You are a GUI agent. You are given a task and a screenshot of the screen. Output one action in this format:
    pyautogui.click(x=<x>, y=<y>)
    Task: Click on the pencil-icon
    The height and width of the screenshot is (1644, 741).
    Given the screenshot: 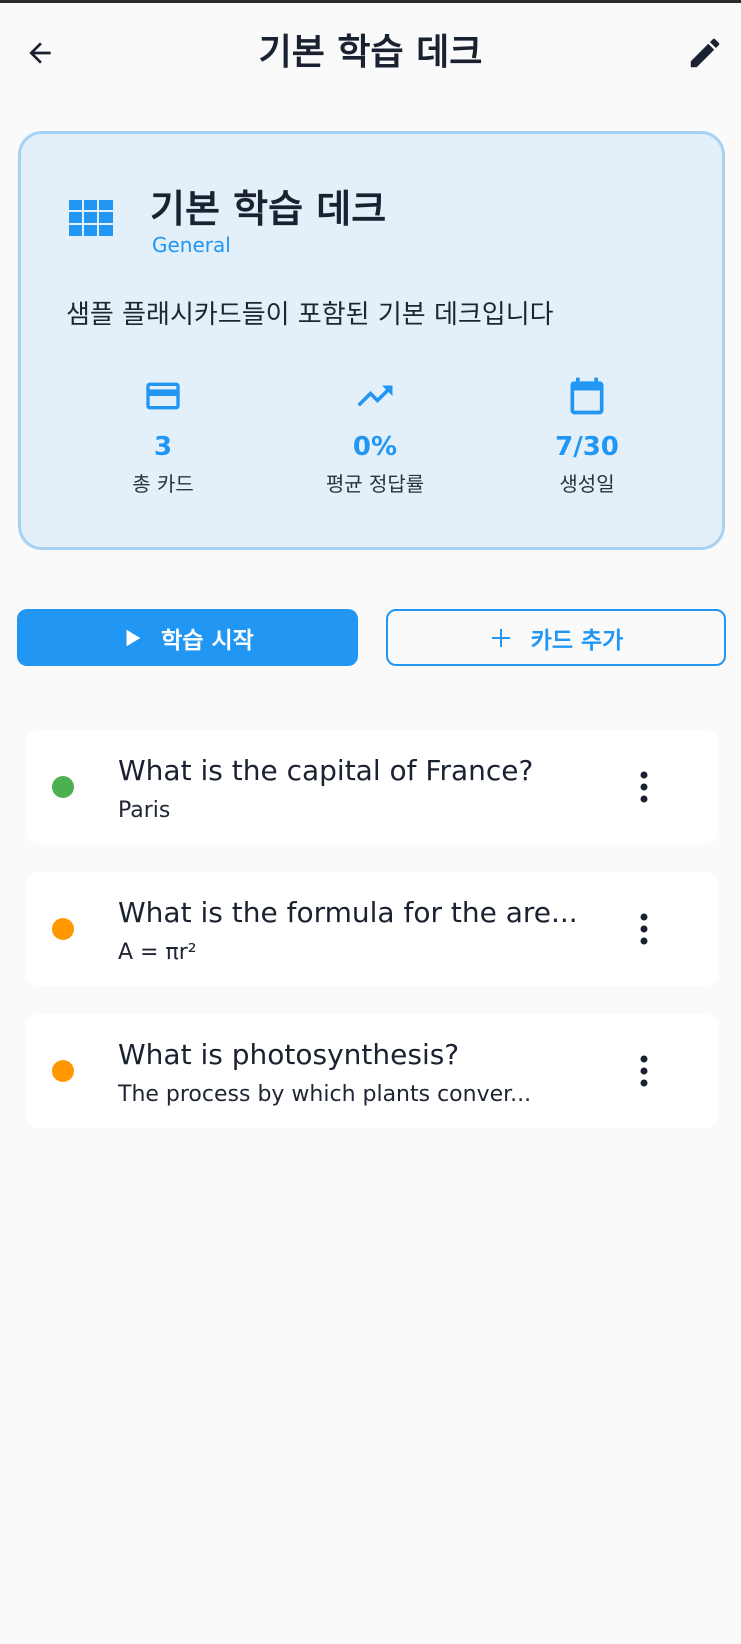 What is the action you would take?
    pyautogui.click(x=705, y=53)
    